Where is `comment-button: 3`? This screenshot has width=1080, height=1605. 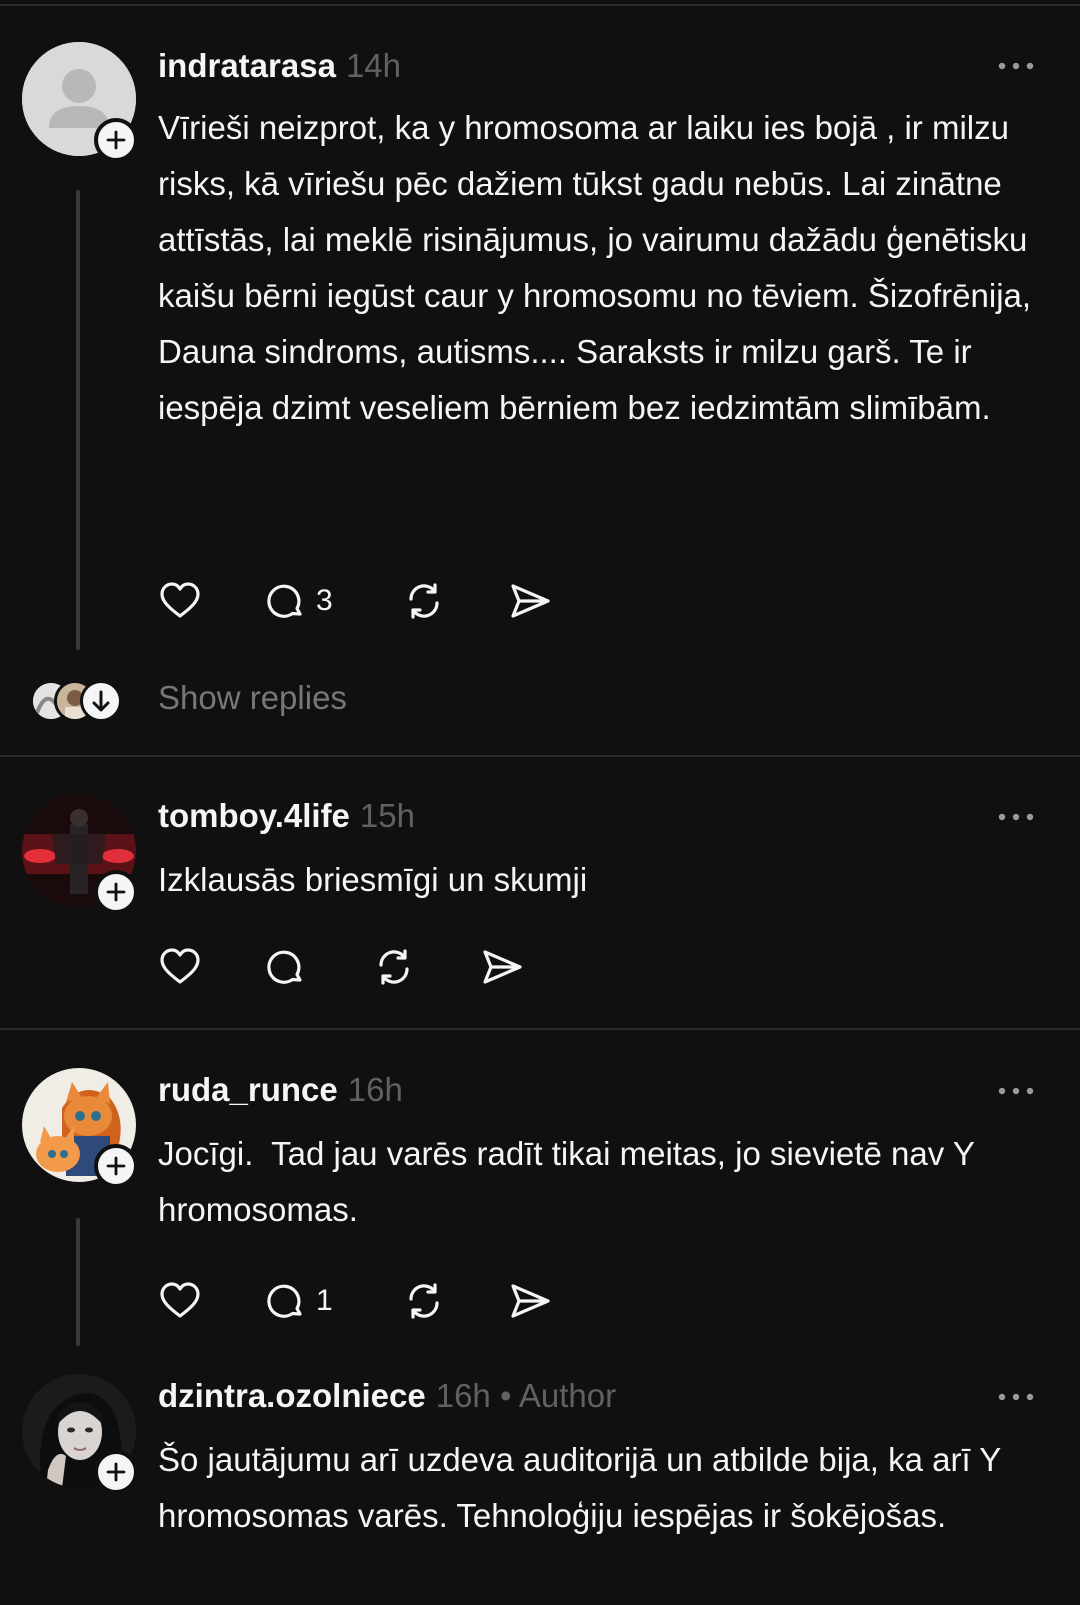 comment-button: 3 is located at coordinates (298, 601).